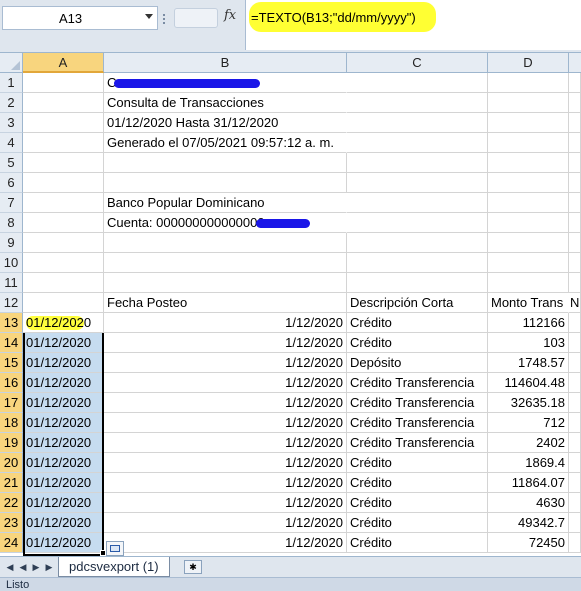 The height and width of the screenshot is (591, 581). Describe the element at coordinates (413, 25) in the screenshot. I see `formula-input: =TEXTO(B13;"dd/mm/yyyy")` at that location.